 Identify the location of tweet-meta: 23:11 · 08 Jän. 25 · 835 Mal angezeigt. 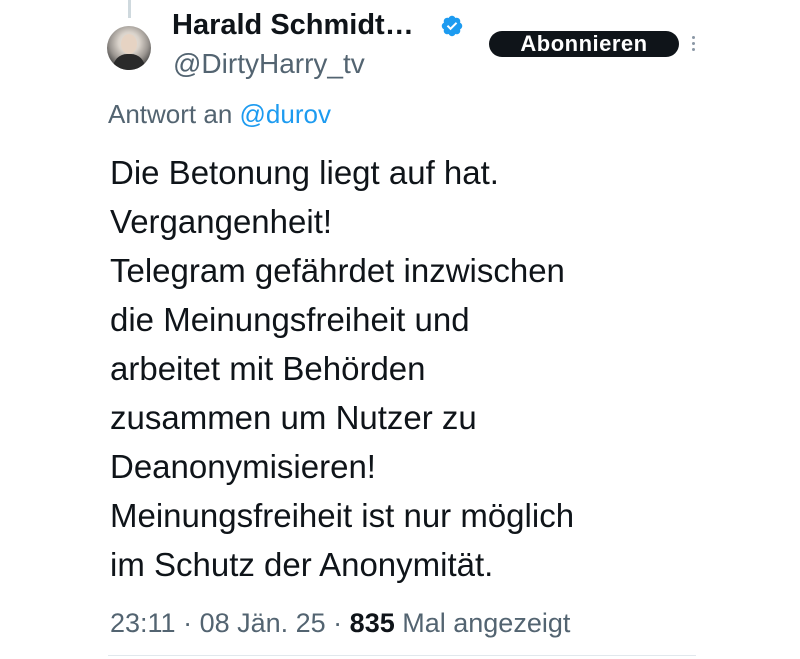
(340, 623).